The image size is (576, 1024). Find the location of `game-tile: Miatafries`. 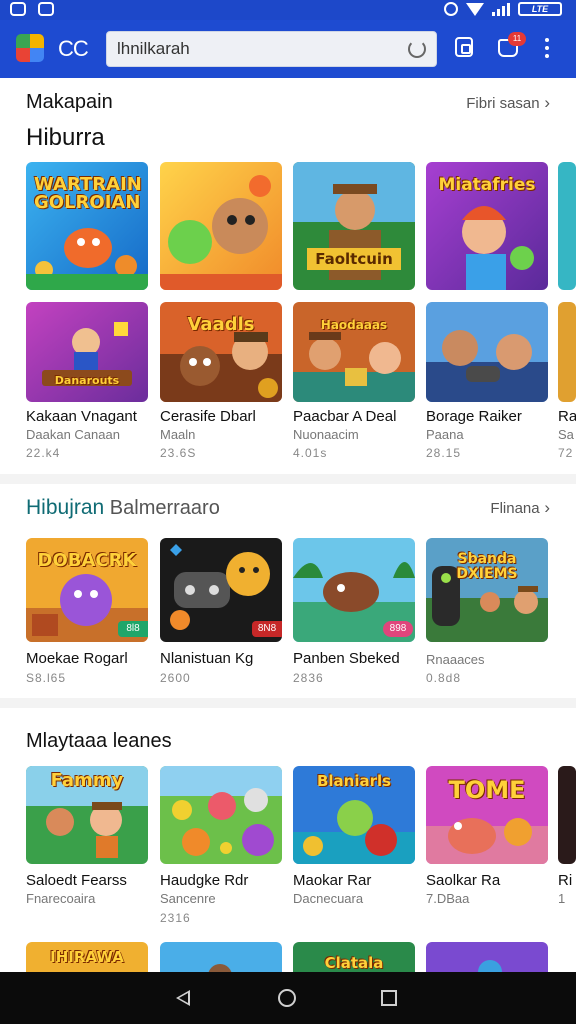

game-tile: Miatafries is located at coordinates (487, 226).